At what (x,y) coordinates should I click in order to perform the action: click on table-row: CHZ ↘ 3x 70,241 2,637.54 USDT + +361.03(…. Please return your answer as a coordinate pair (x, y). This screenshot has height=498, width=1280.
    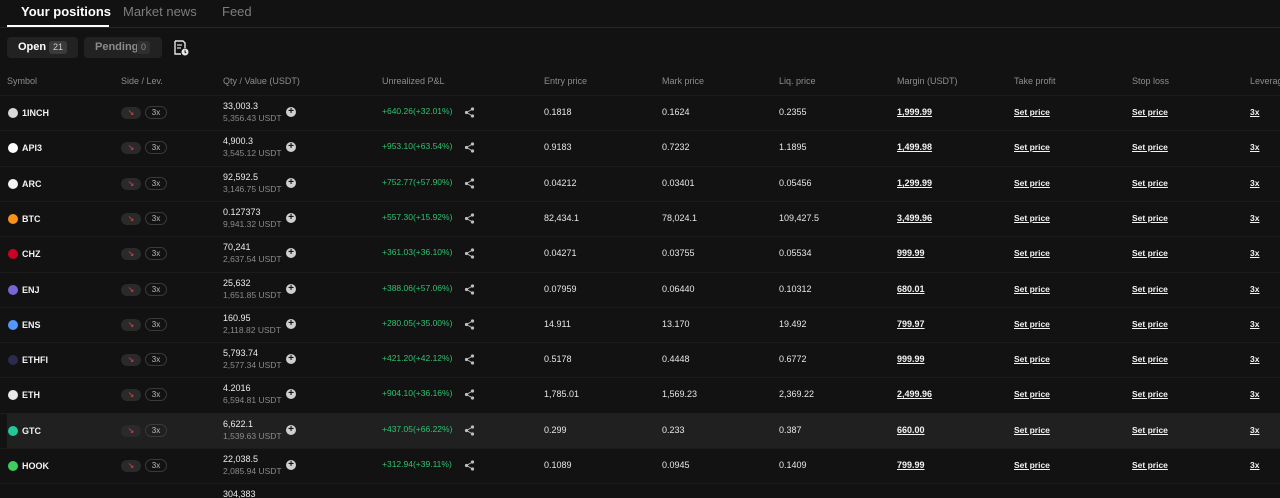
    Looking at the image, I should click on (640, 253).